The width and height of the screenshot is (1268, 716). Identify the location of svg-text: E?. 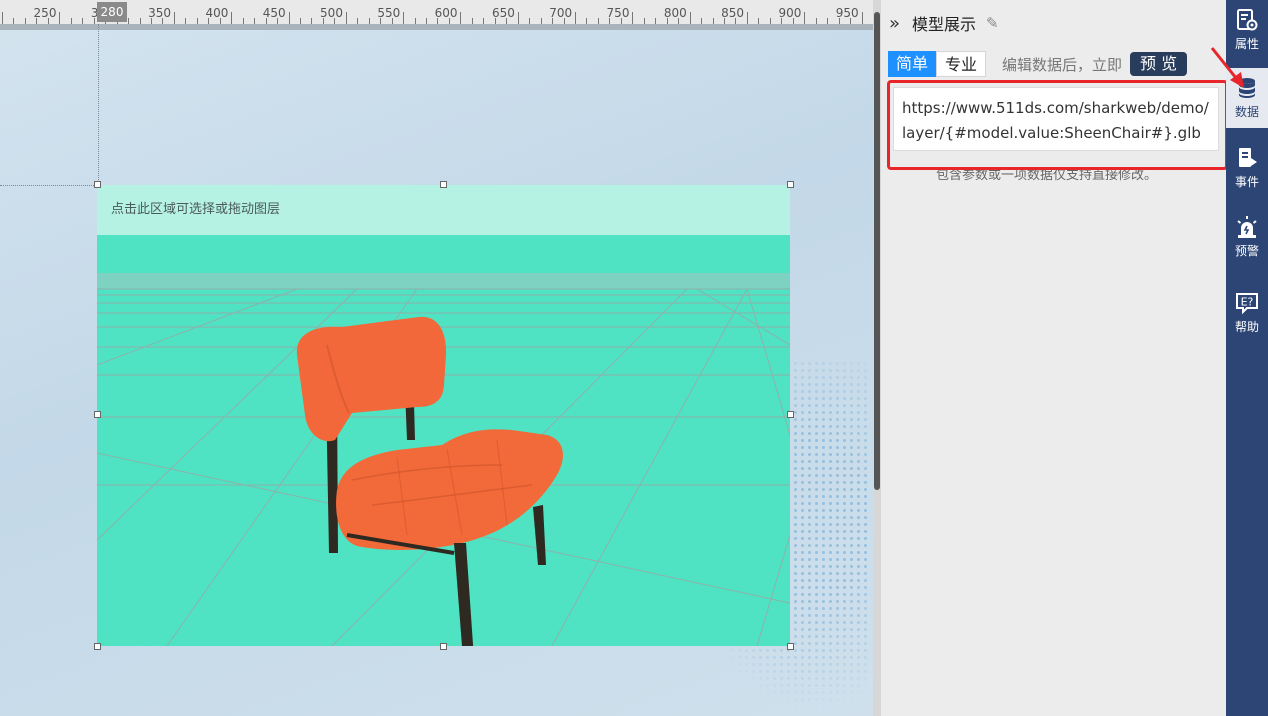
(1247, 302).